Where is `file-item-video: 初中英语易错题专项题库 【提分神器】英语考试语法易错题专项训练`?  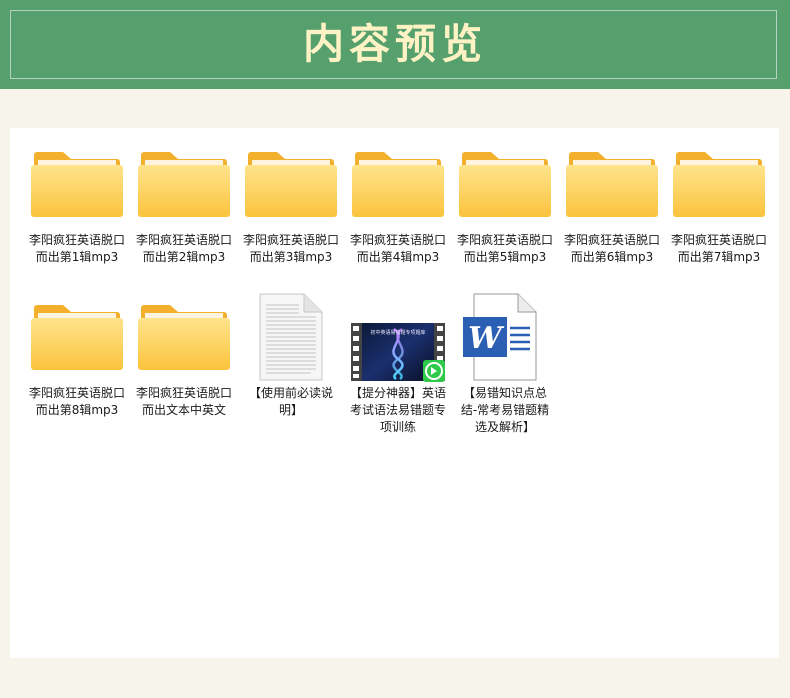
file-item-video: 初中英语易错题专项题库 【提分神器】英语考试语法易错题专项训练 is located at coordinates (398, 364).